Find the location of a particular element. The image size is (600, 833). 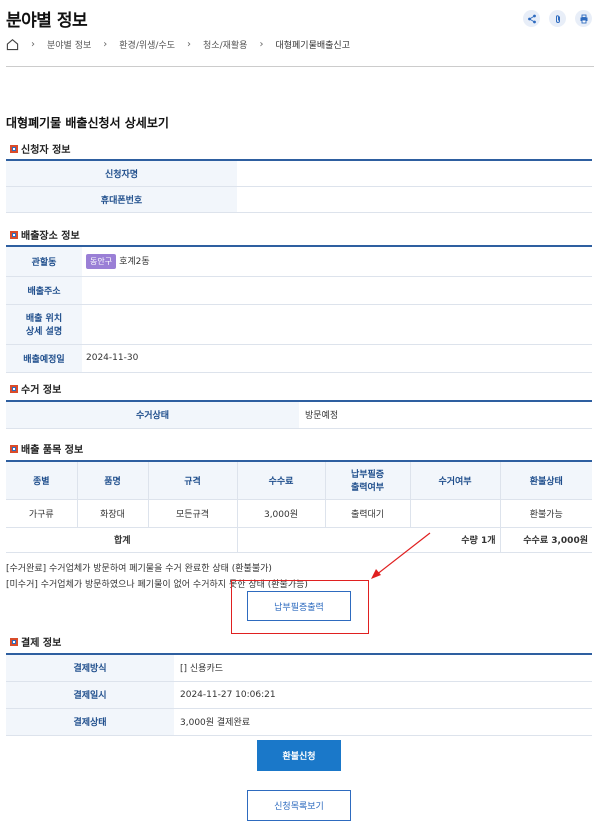

item-category: 가구류 is located at coordinates (42, 513).